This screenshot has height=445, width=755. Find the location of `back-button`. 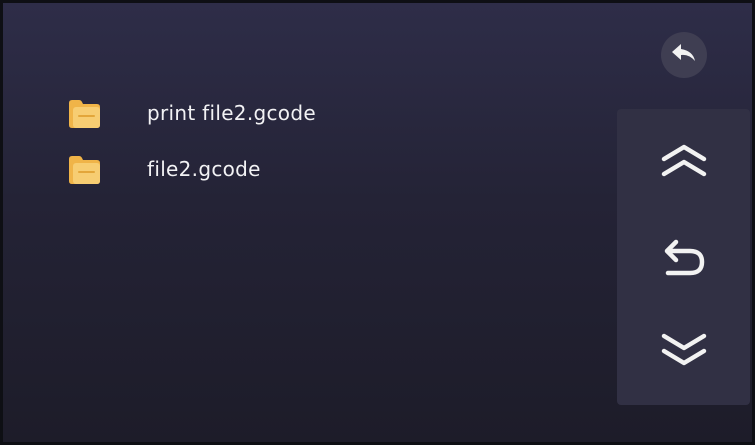

back-button is located at coordinates (684, 55).